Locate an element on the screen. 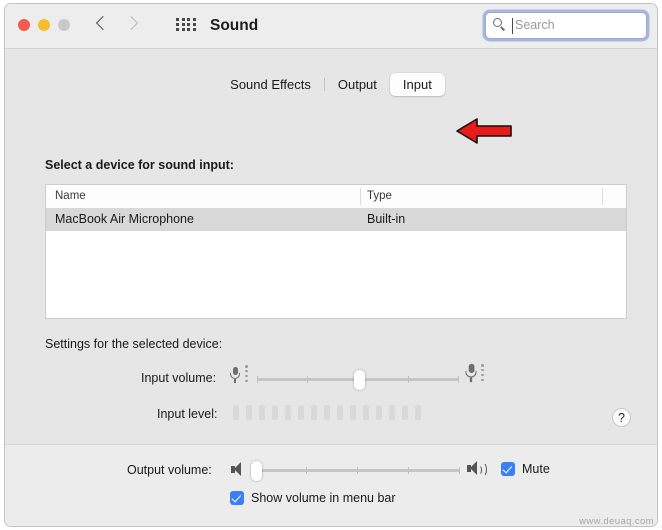 Image resolution: width=662 pixels, height=530 pixels. help-button: ? is located at coordinates (621, 417).